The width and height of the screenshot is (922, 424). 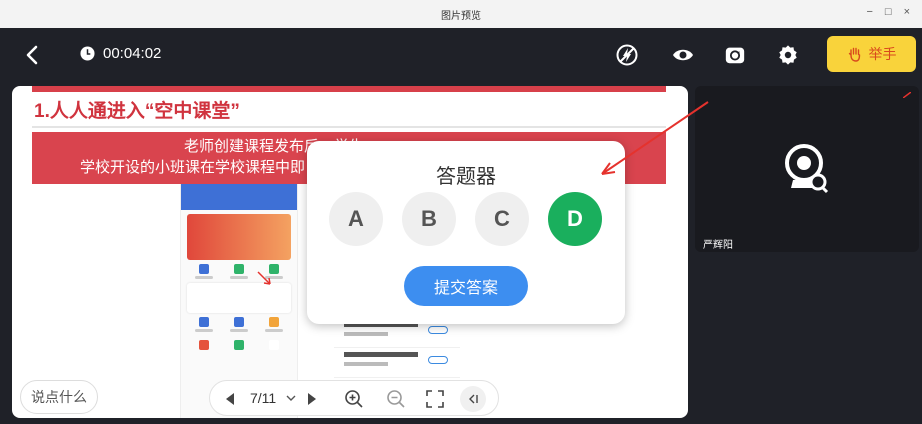 What do you see at coordinates (396, 399) in the screenshot?
I see `zoom-out-icon` at bounding box center [396, 399].